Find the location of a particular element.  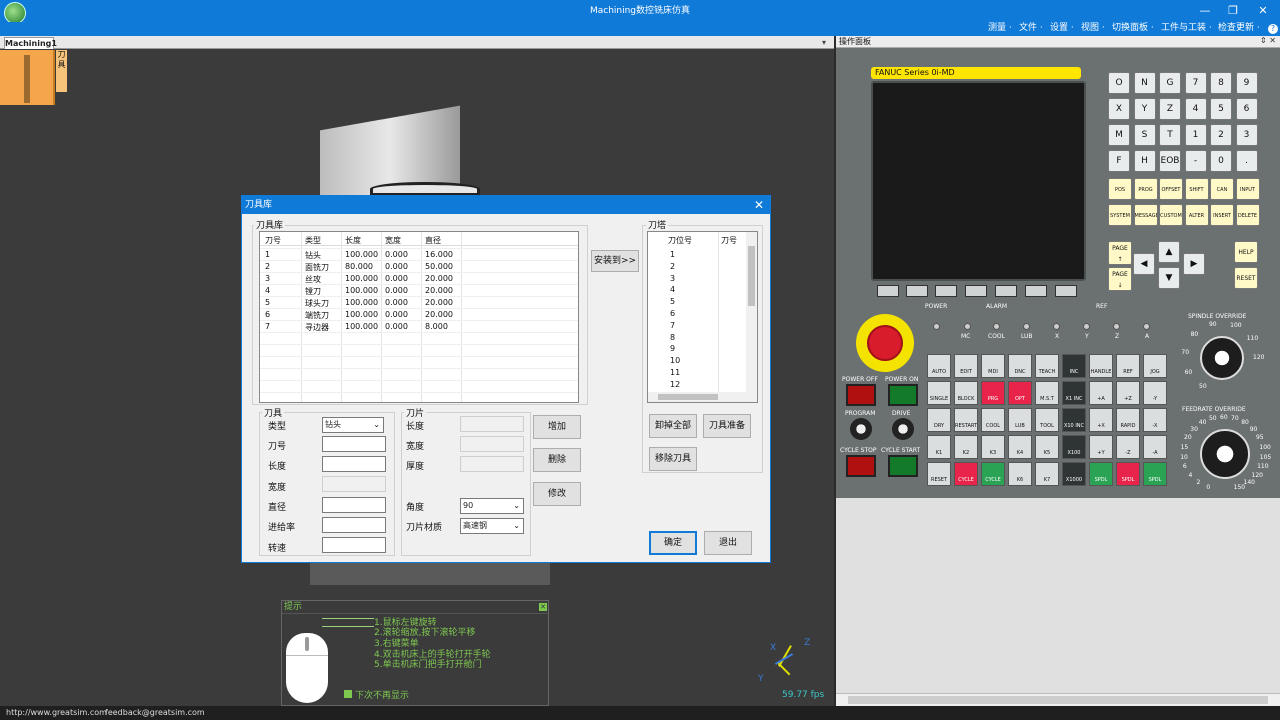

address-key: G is located at coordinates (1170, 83).